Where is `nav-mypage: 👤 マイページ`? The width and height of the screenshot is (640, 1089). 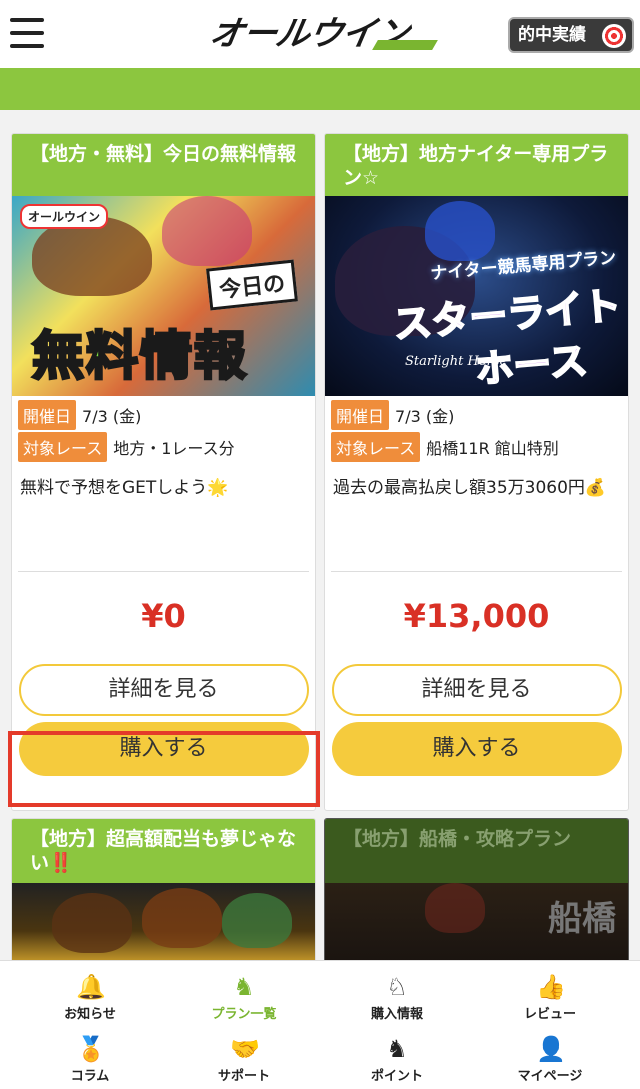 nav-mypage: 👤 マイページ is located at coordinates (550, 1059).